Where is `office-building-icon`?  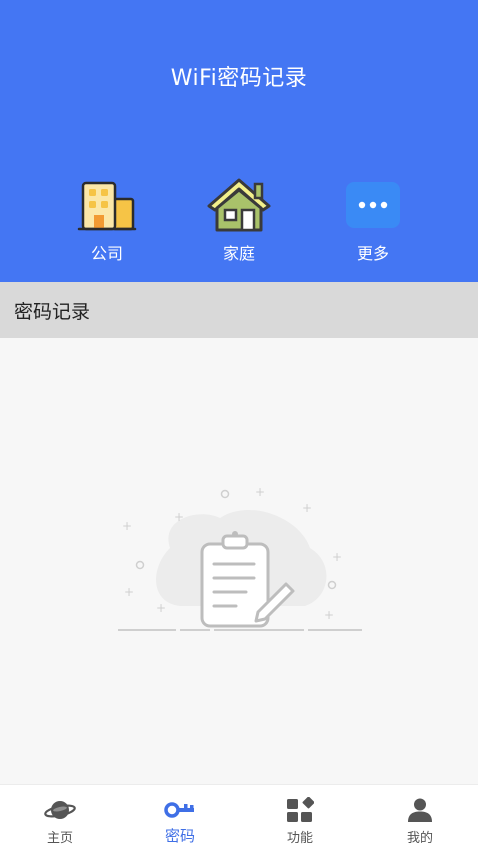
office-building-icon is located at coordinates (107, 205).